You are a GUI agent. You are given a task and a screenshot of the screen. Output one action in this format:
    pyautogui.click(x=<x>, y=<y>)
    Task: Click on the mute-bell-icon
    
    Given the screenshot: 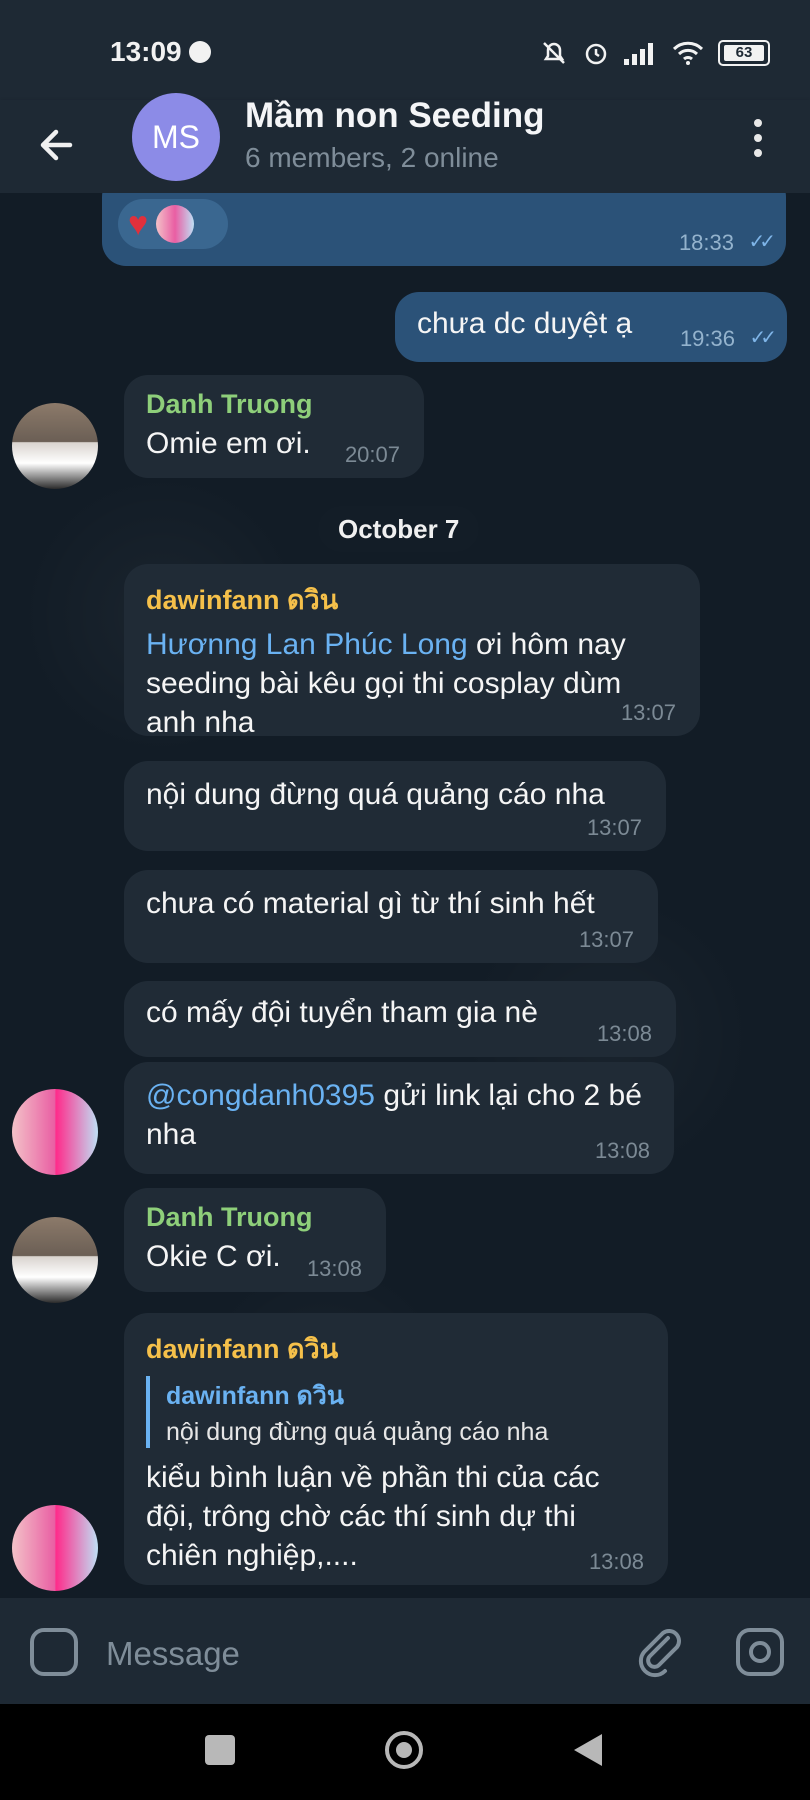 What is the action you would take?
    pyautogui.click(x=554, y=53)
    